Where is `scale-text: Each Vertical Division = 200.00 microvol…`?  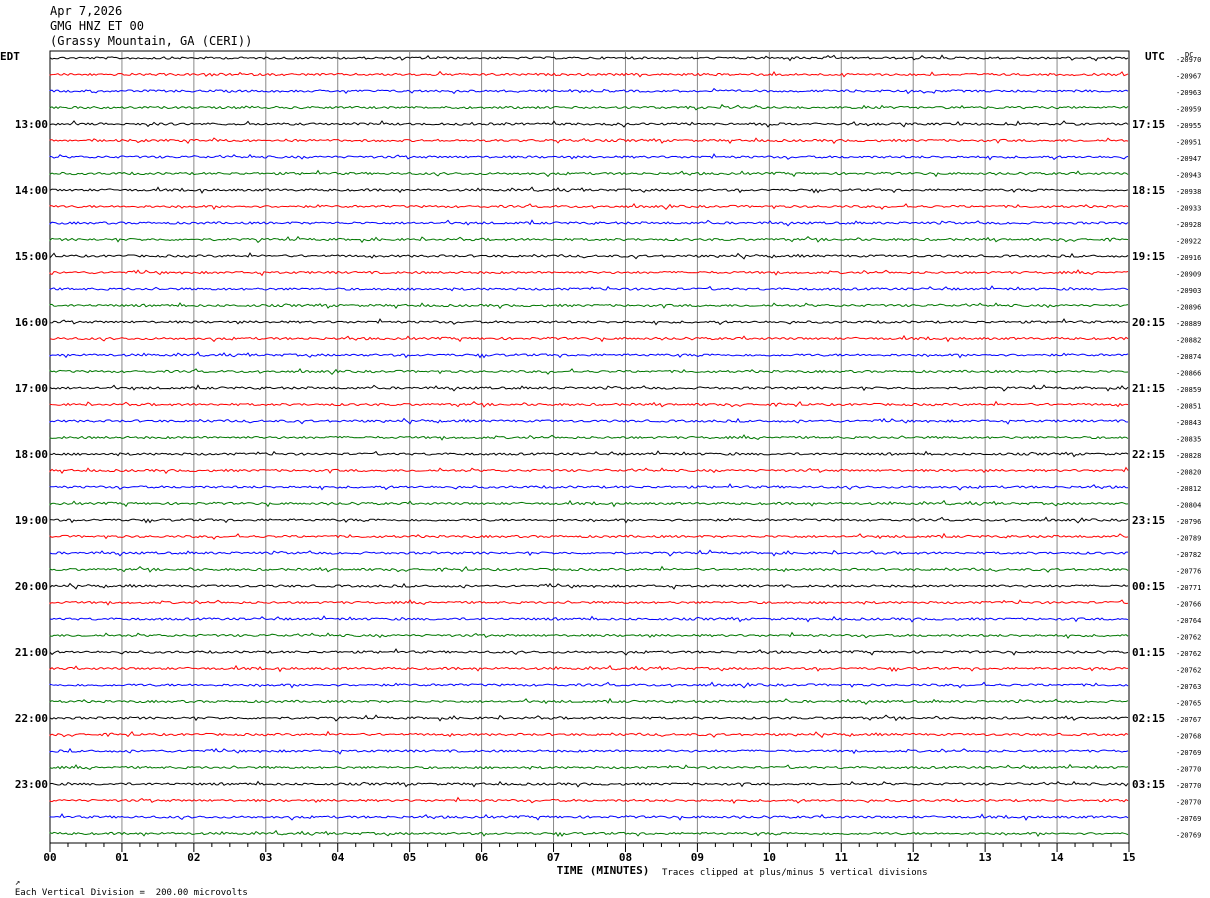 scale-text: Each Vertical Division = 200.00 microvol… is located at coordinates (131, 893).